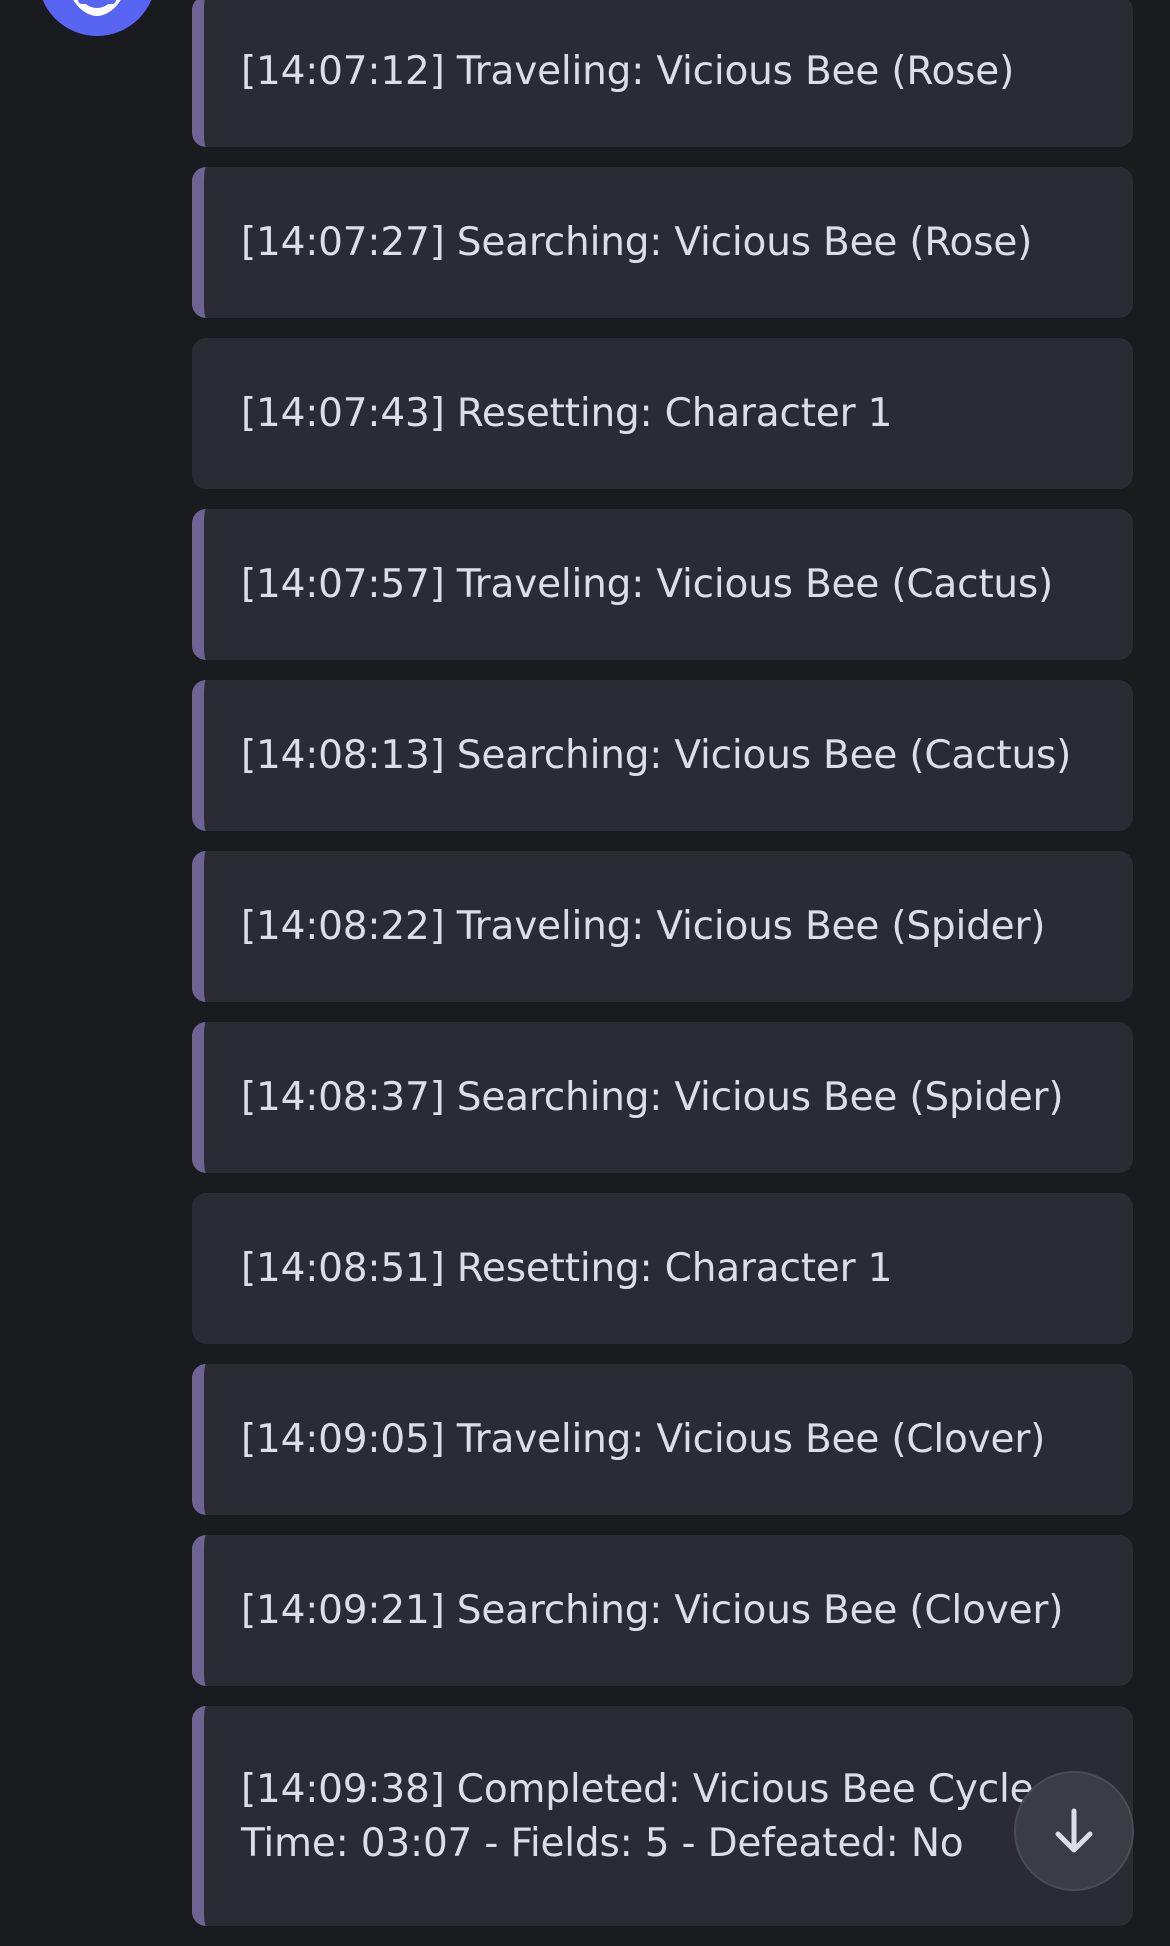 Image resolution: width=1170 pixels, height=1946 pixels. I want to click on embed-message: [14:07:43] Resetting: Character 1, so click(662, 413).